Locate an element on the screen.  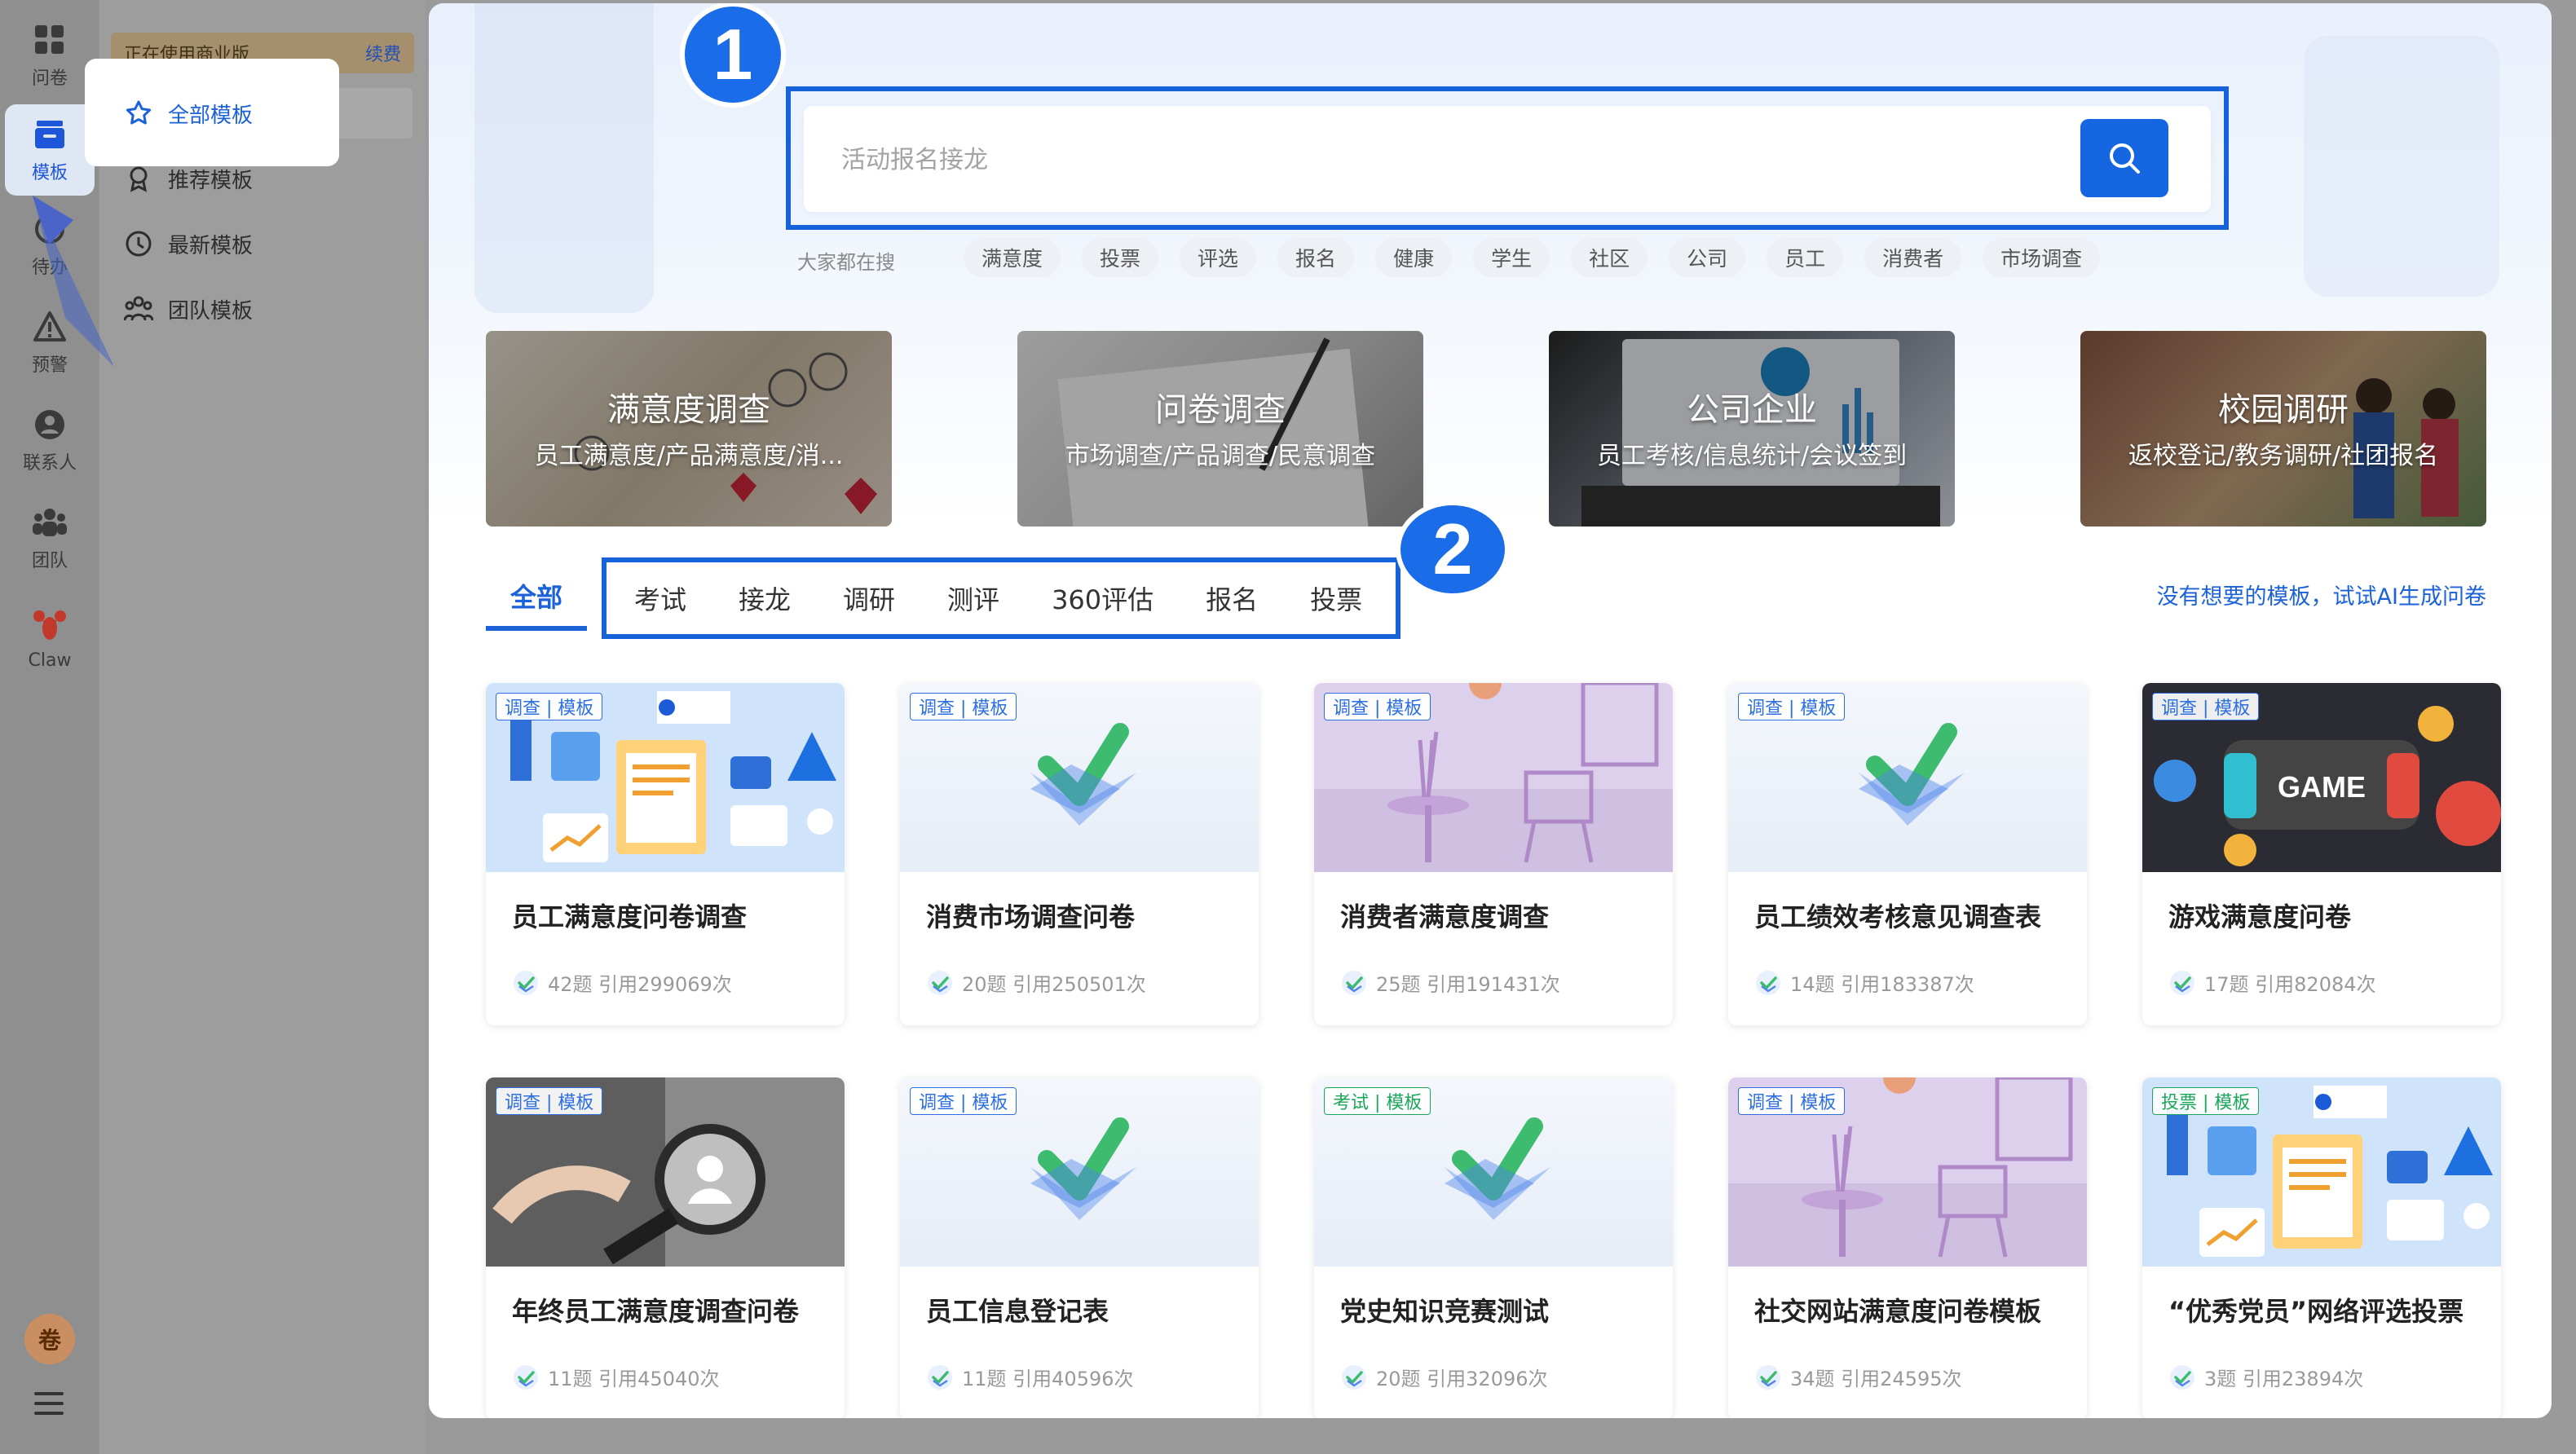
template-stats: 42题 引用299069次 is located at coordinates (622, 982).